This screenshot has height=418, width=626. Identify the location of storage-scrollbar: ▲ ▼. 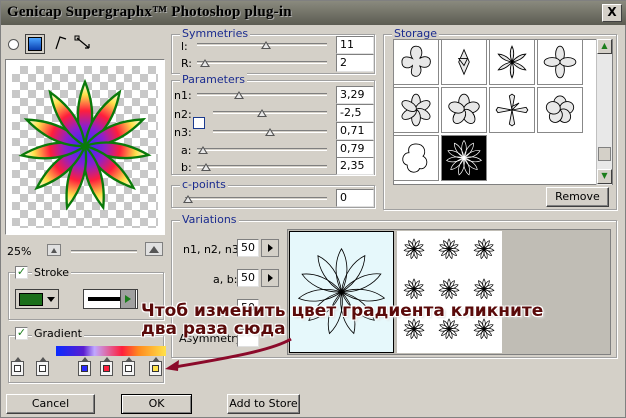
(604, 112).